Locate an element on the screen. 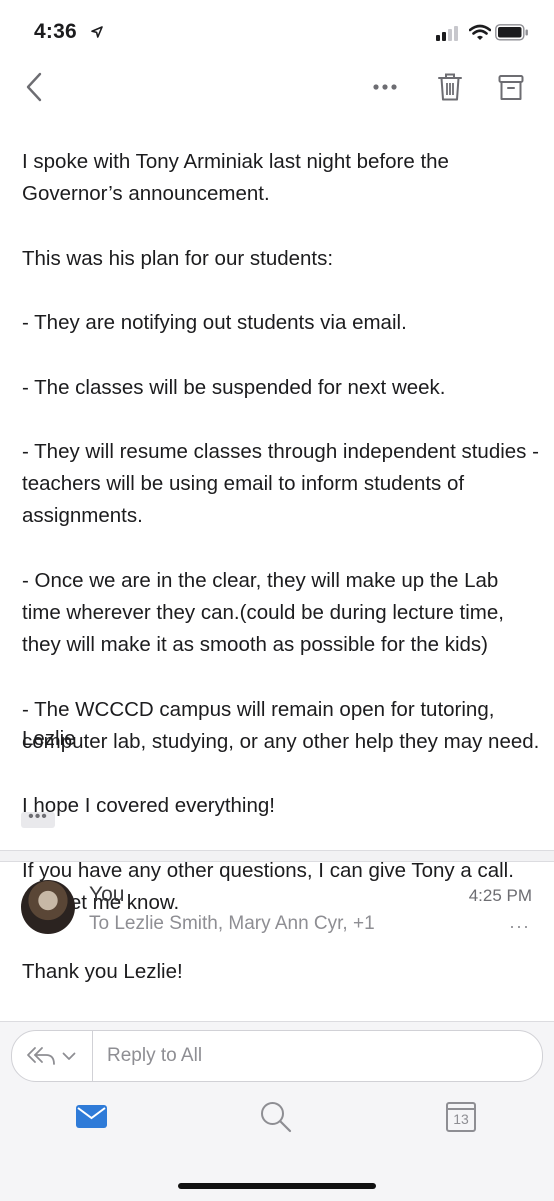 The width and height of the screenshot is (554, 1201). chevron-down-icon is located at coordinates (69, 1056).